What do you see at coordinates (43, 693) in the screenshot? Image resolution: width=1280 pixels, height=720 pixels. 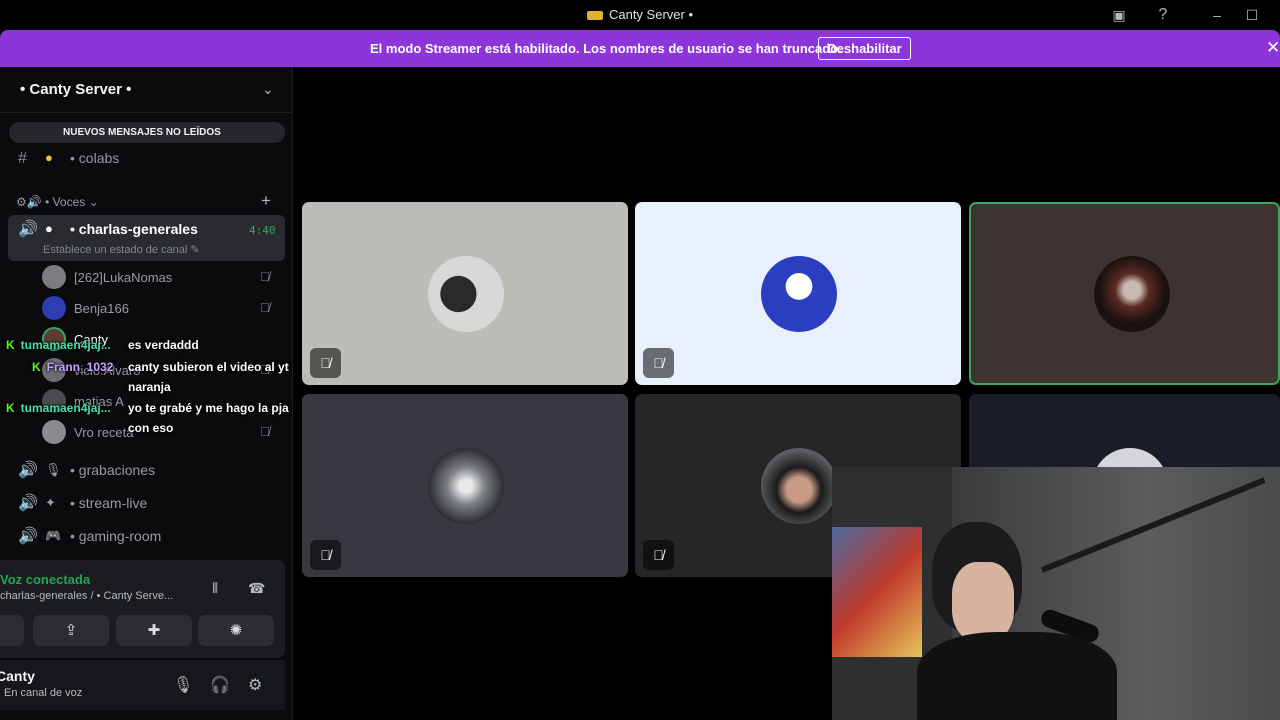 I see `user-status: En canal de voz` at bounding box center [43, 693].